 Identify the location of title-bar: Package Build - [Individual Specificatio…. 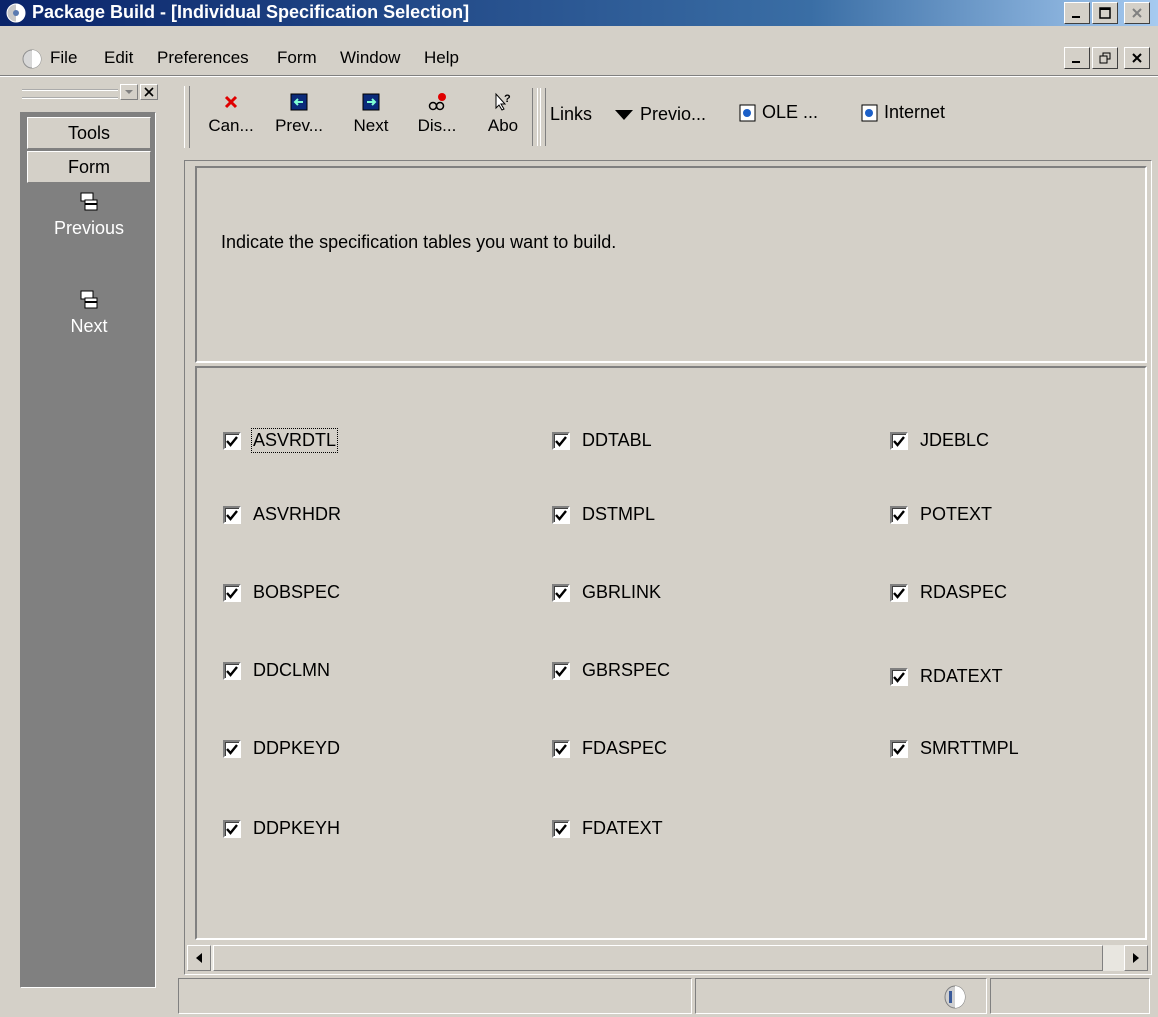
(579, 13).